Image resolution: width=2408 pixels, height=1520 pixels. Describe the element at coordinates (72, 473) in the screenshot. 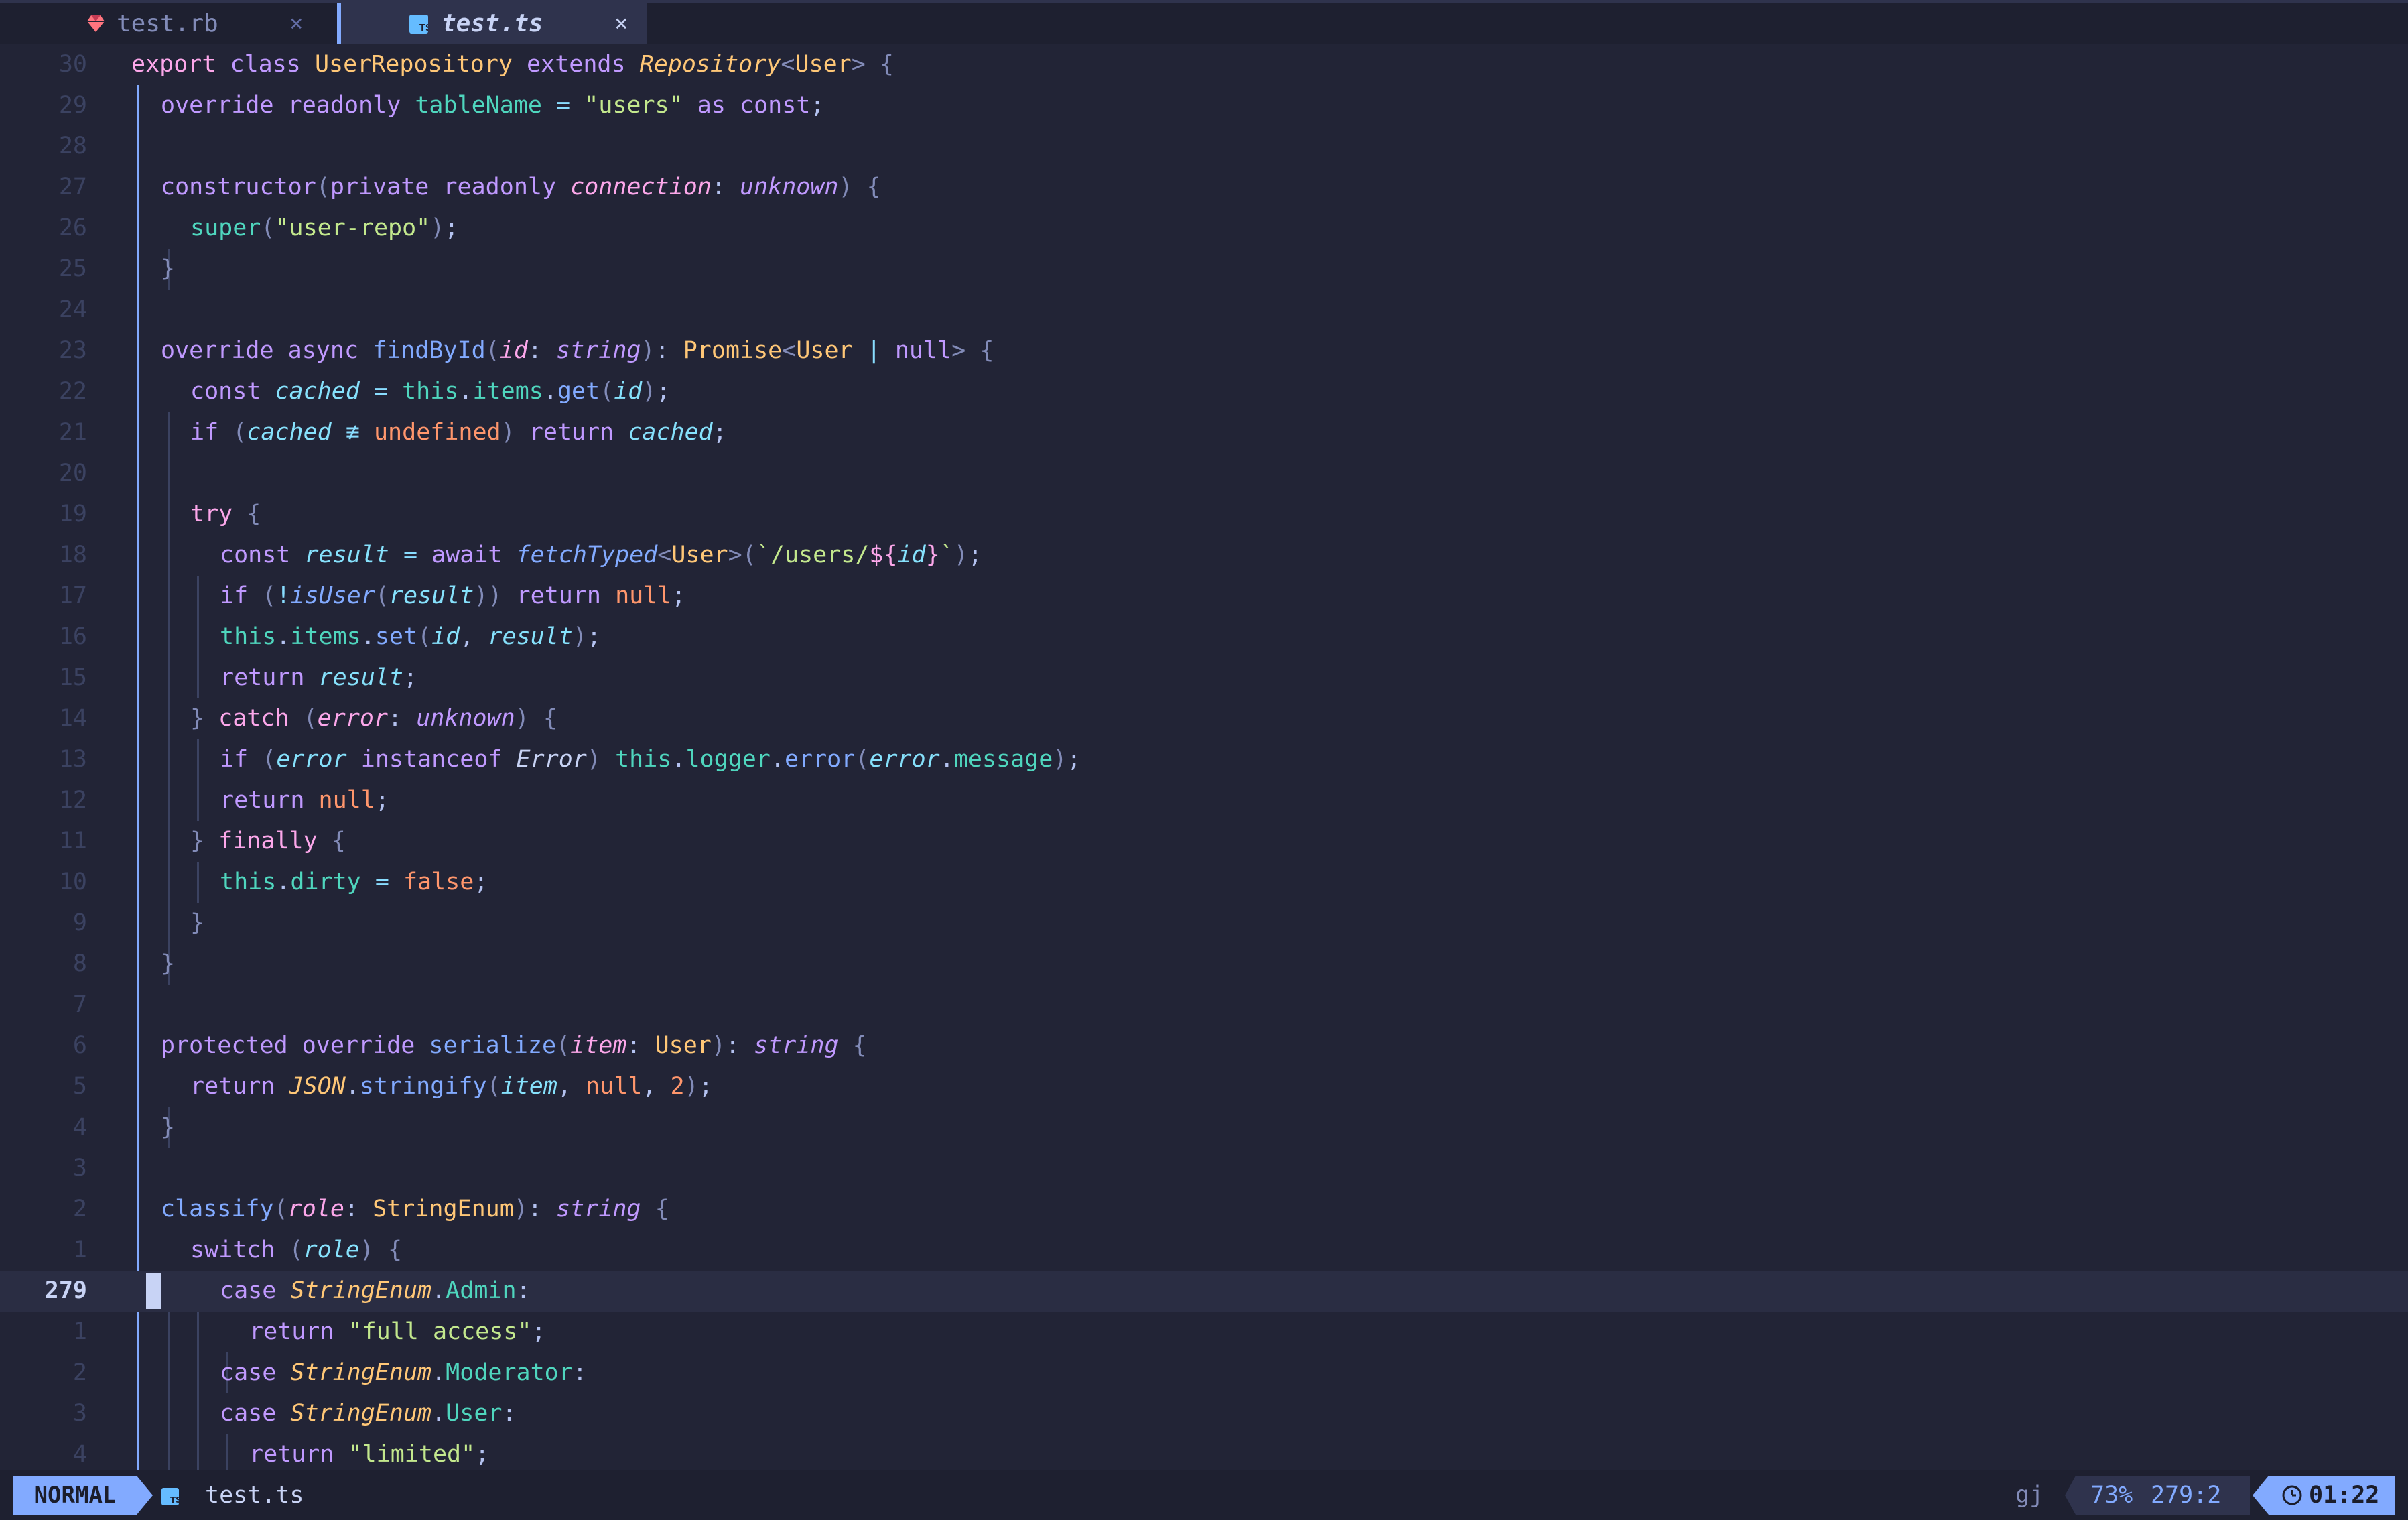

I see `line-number: 20` at that location.